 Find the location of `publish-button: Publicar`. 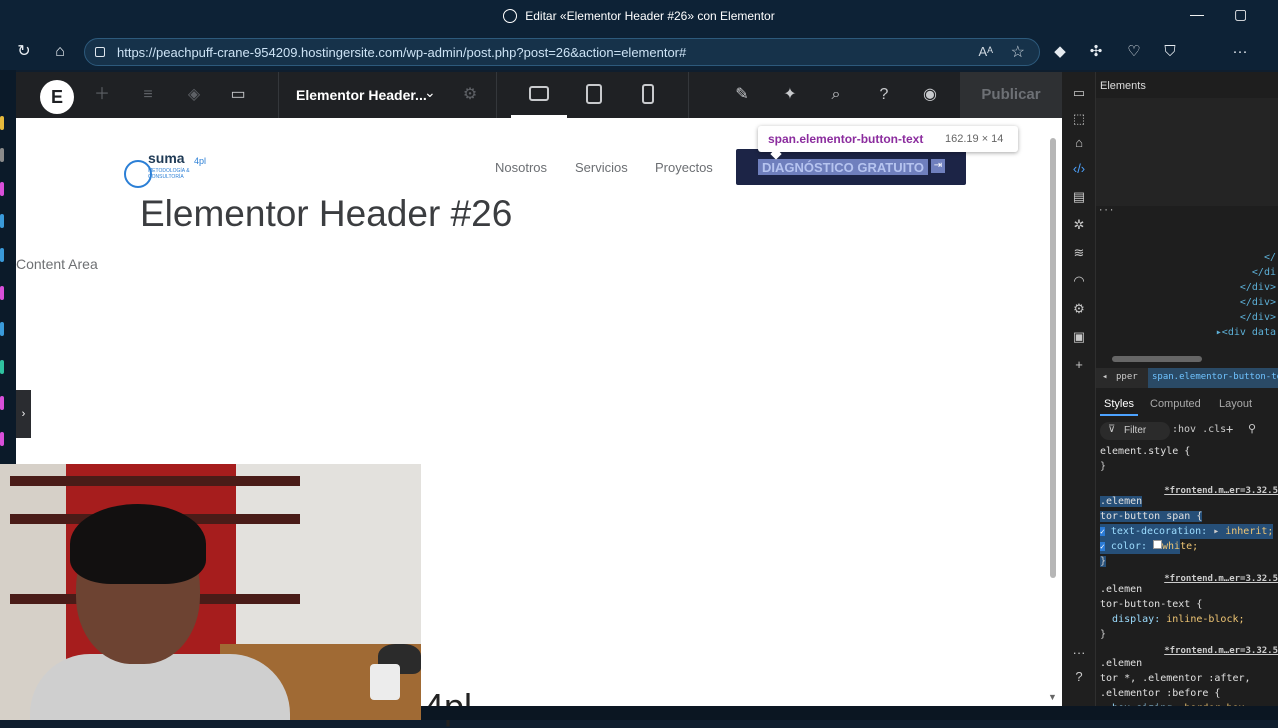

publish-button: Publicar is located at coordinates (1011, 95).